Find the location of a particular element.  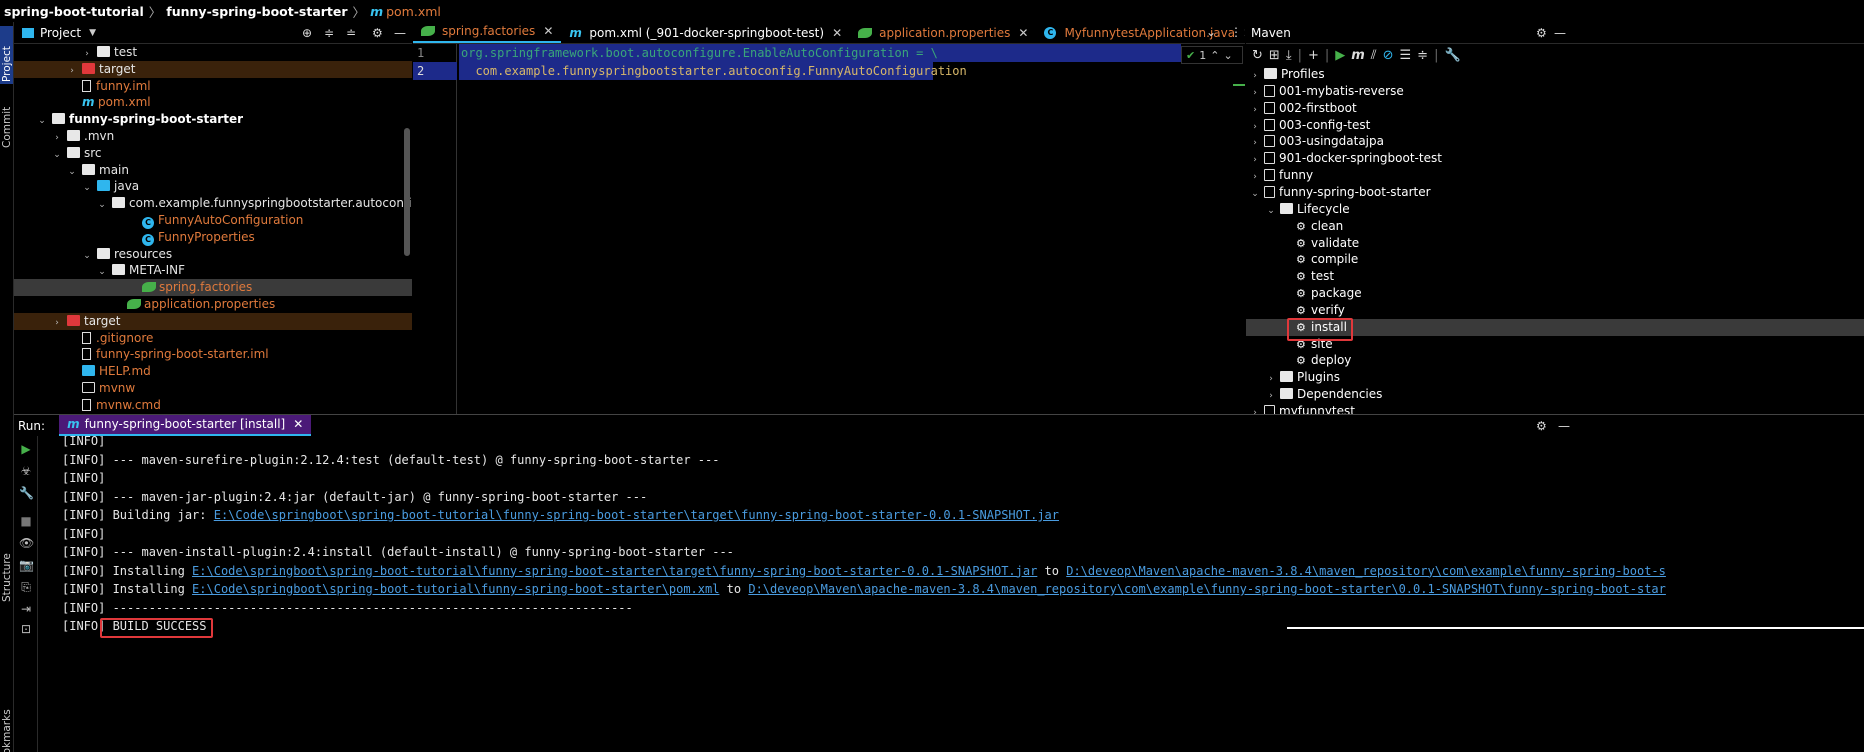

eye-icon: 👁 is located at coordinates (26, 543).